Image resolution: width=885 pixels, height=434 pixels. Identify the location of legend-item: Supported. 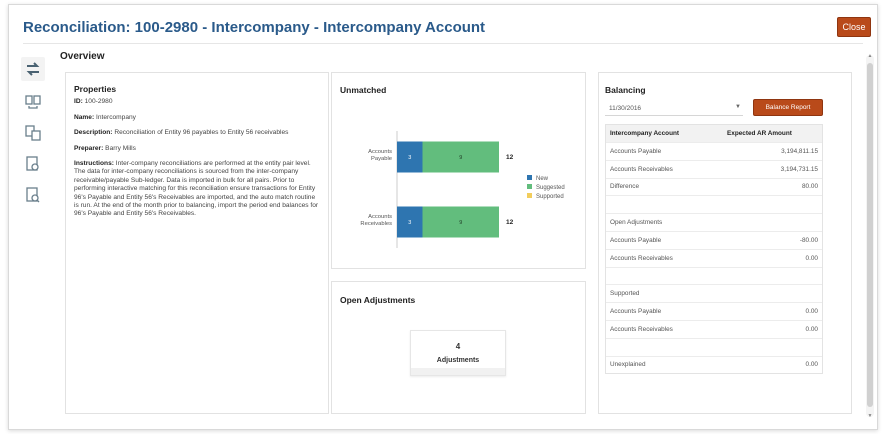
(546, 197).